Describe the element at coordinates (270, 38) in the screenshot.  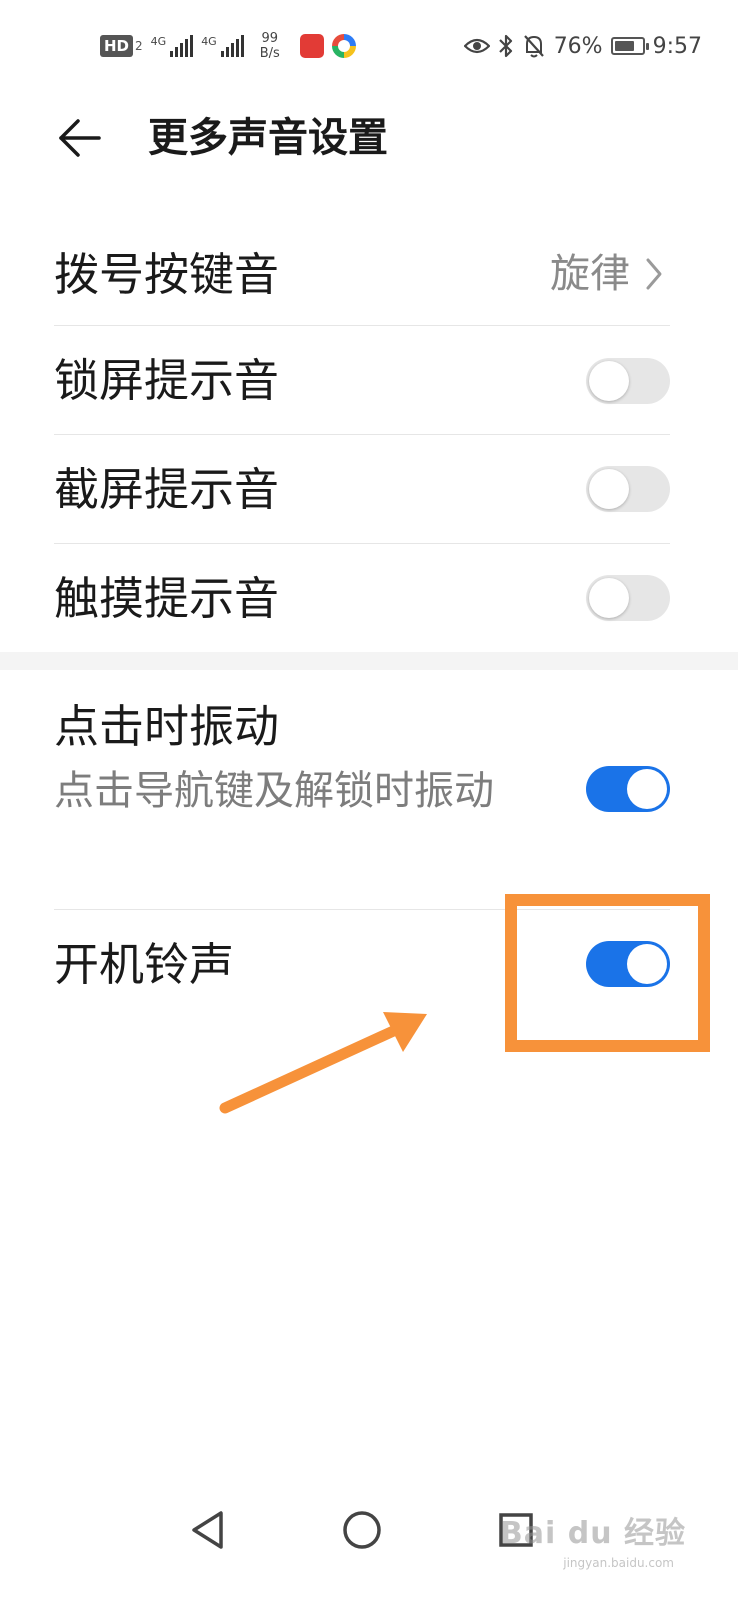
I see `speed-value: 99` at that location.